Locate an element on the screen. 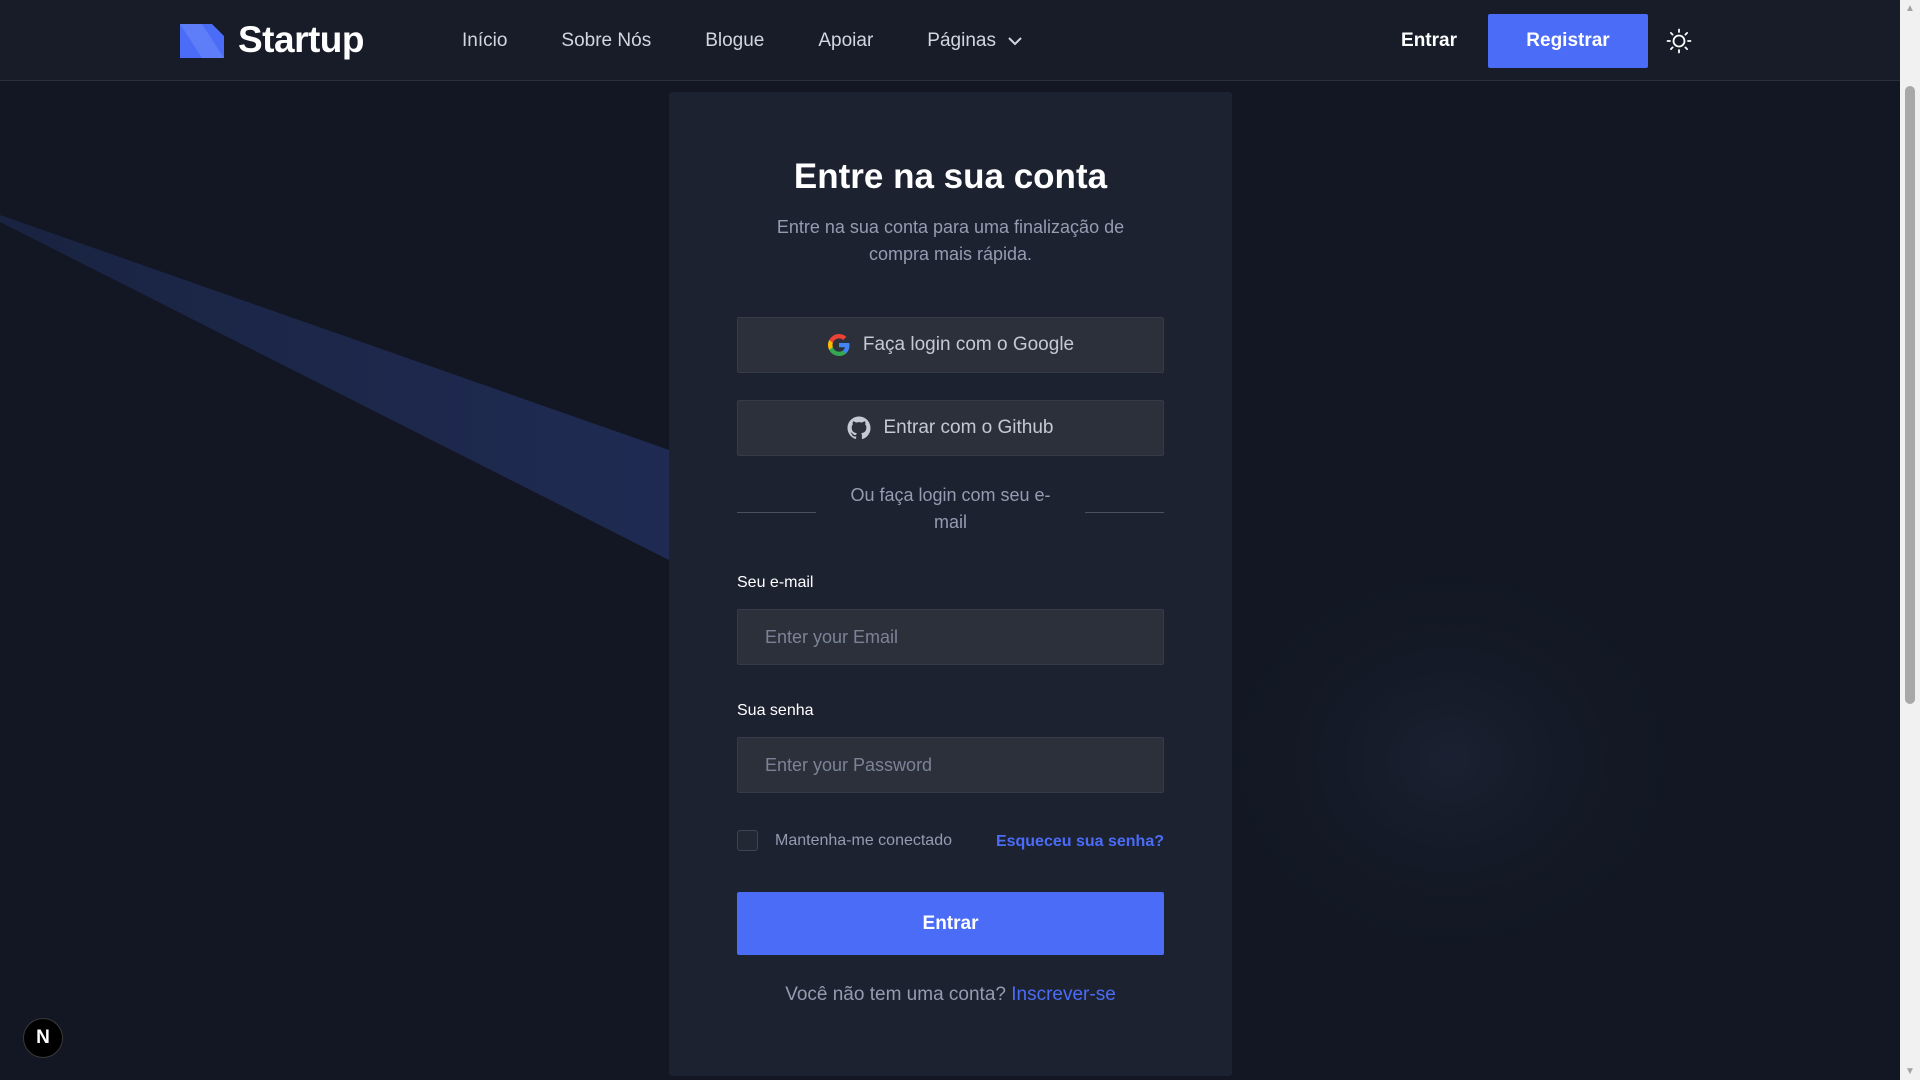 Image resolution: width=1920 pixels, height=1080 pixels. nextjs-badge: N is located at coordinates (43, 1038).